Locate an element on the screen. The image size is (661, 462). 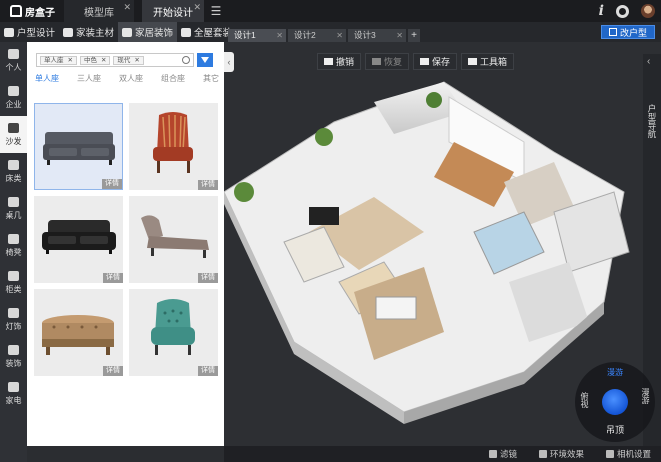
main-materials-button: 家装主材 is located at coordinates (88, 32).